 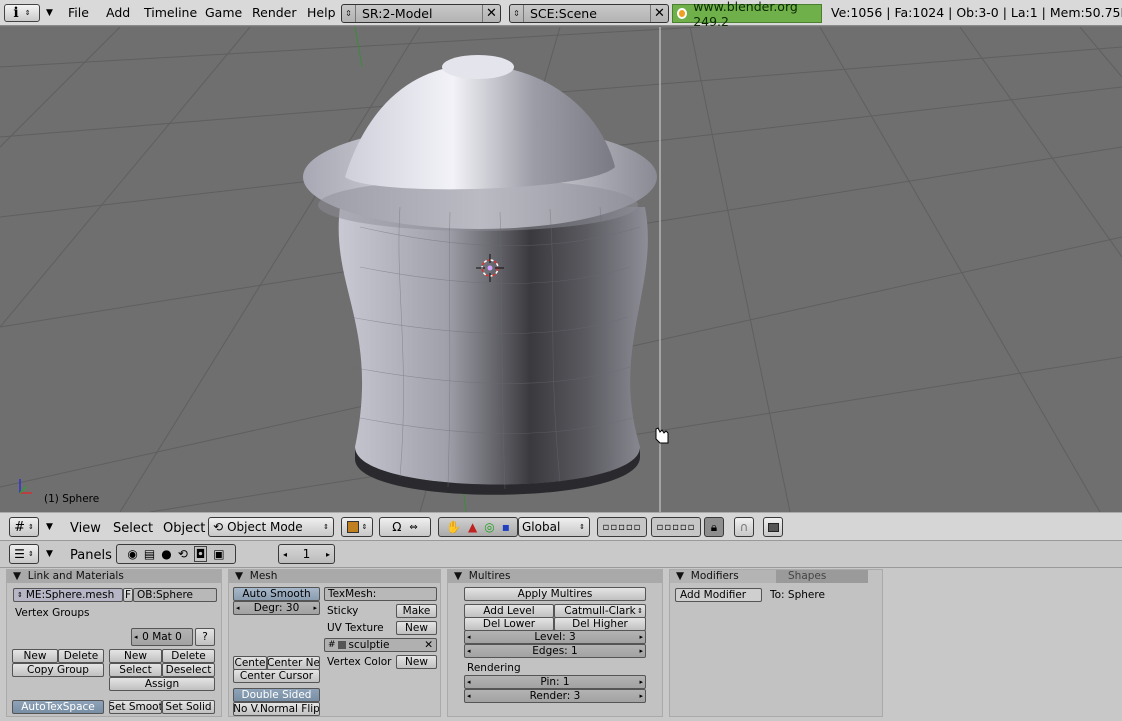 What do you see at coordinates (24, 554) in the screenshot?
I see `editor-type-button: ☰ ⇕` at bounding box center [24, 554].